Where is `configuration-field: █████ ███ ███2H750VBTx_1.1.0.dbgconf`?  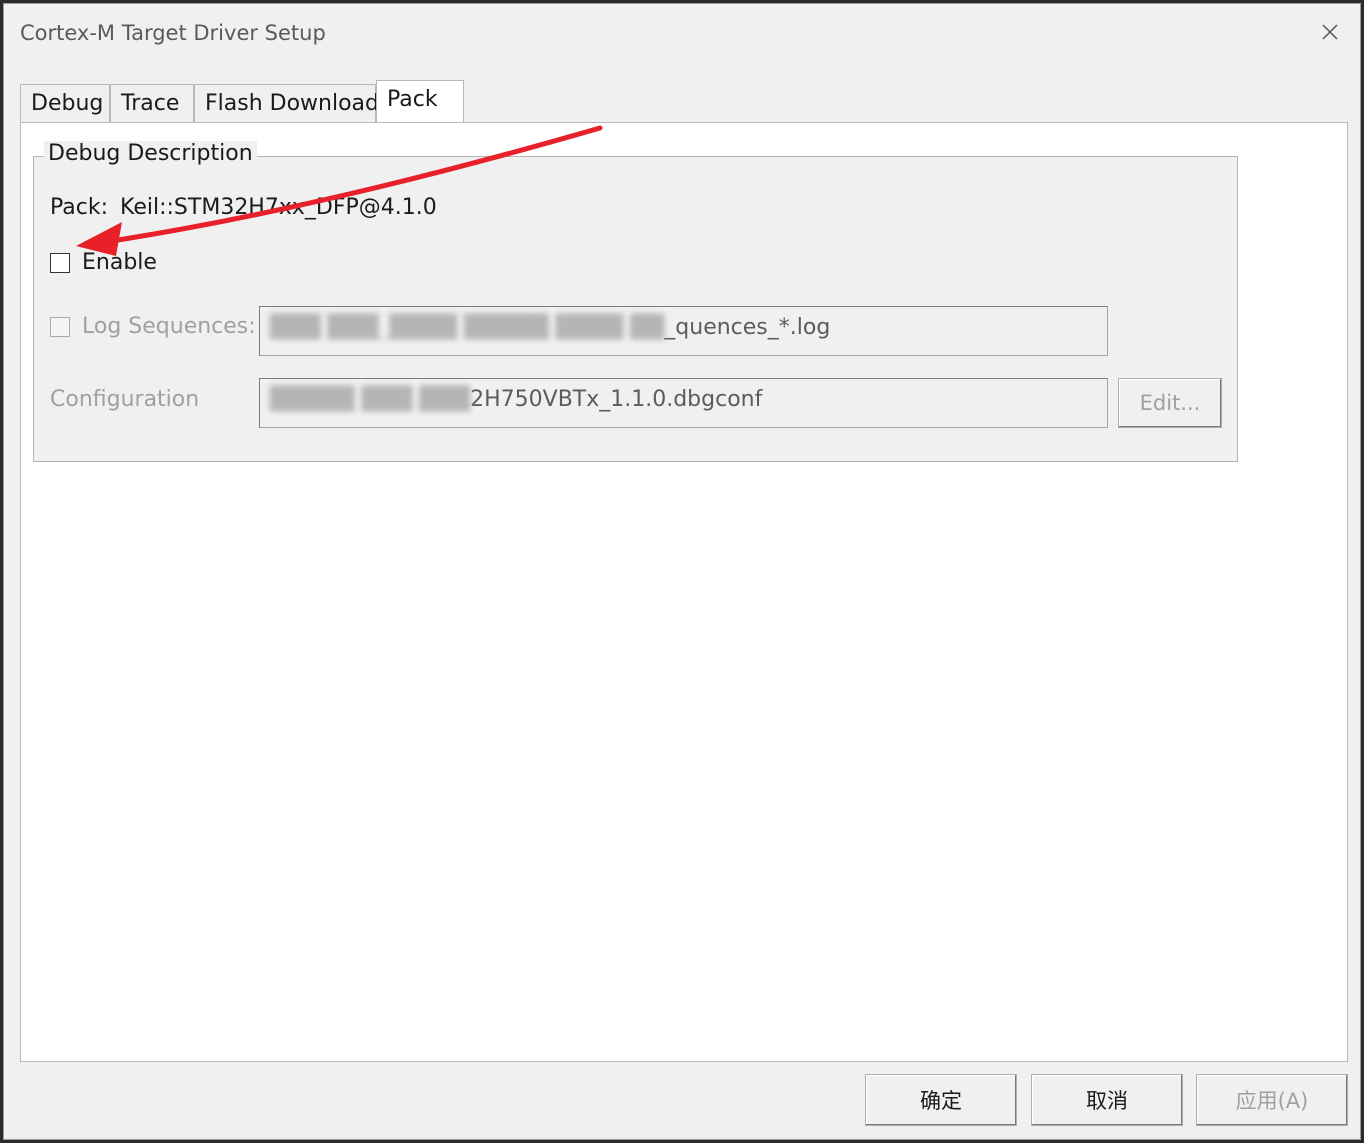
configuration-field: █████ ███ ███2H750VBTx_1.1.0.dbgconf is located at coordinates (683, 403).